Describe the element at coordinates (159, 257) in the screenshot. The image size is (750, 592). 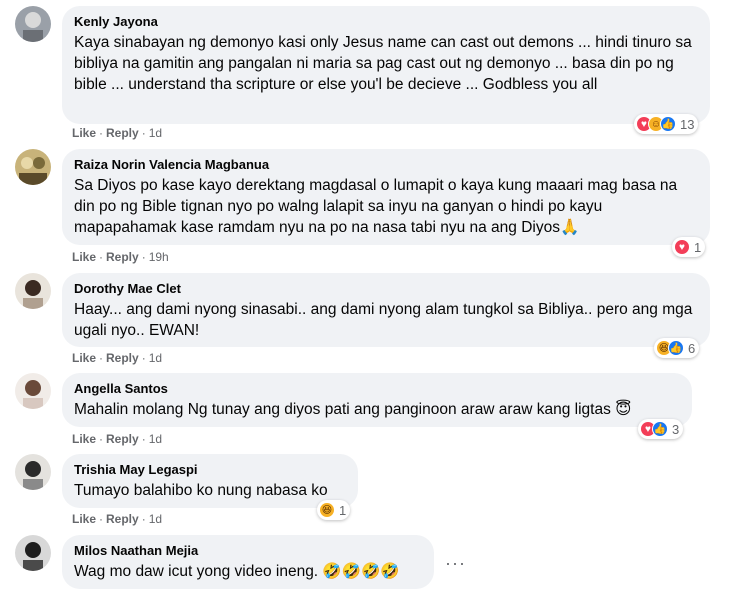
I see `timestamp: 19h` at that location.